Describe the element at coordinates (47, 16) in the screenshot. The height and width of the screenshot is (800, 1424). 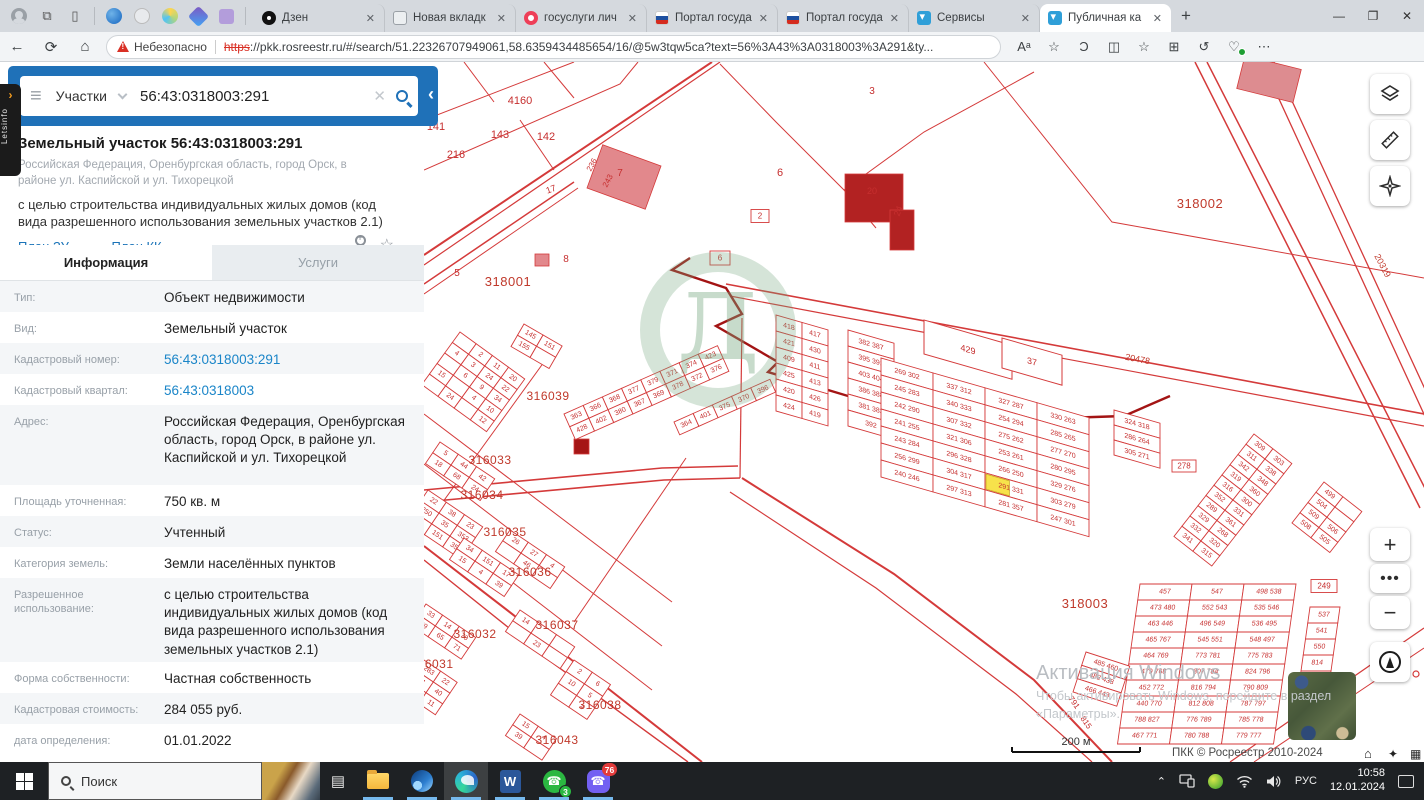
I see `workspaces-icon: ⧉` at that location.